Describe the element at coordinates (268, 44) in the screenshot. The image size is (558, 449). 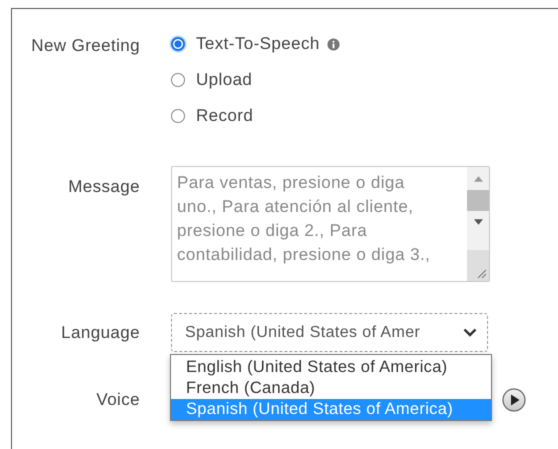
I see `radio-label: Text-To-Speech` at that location.